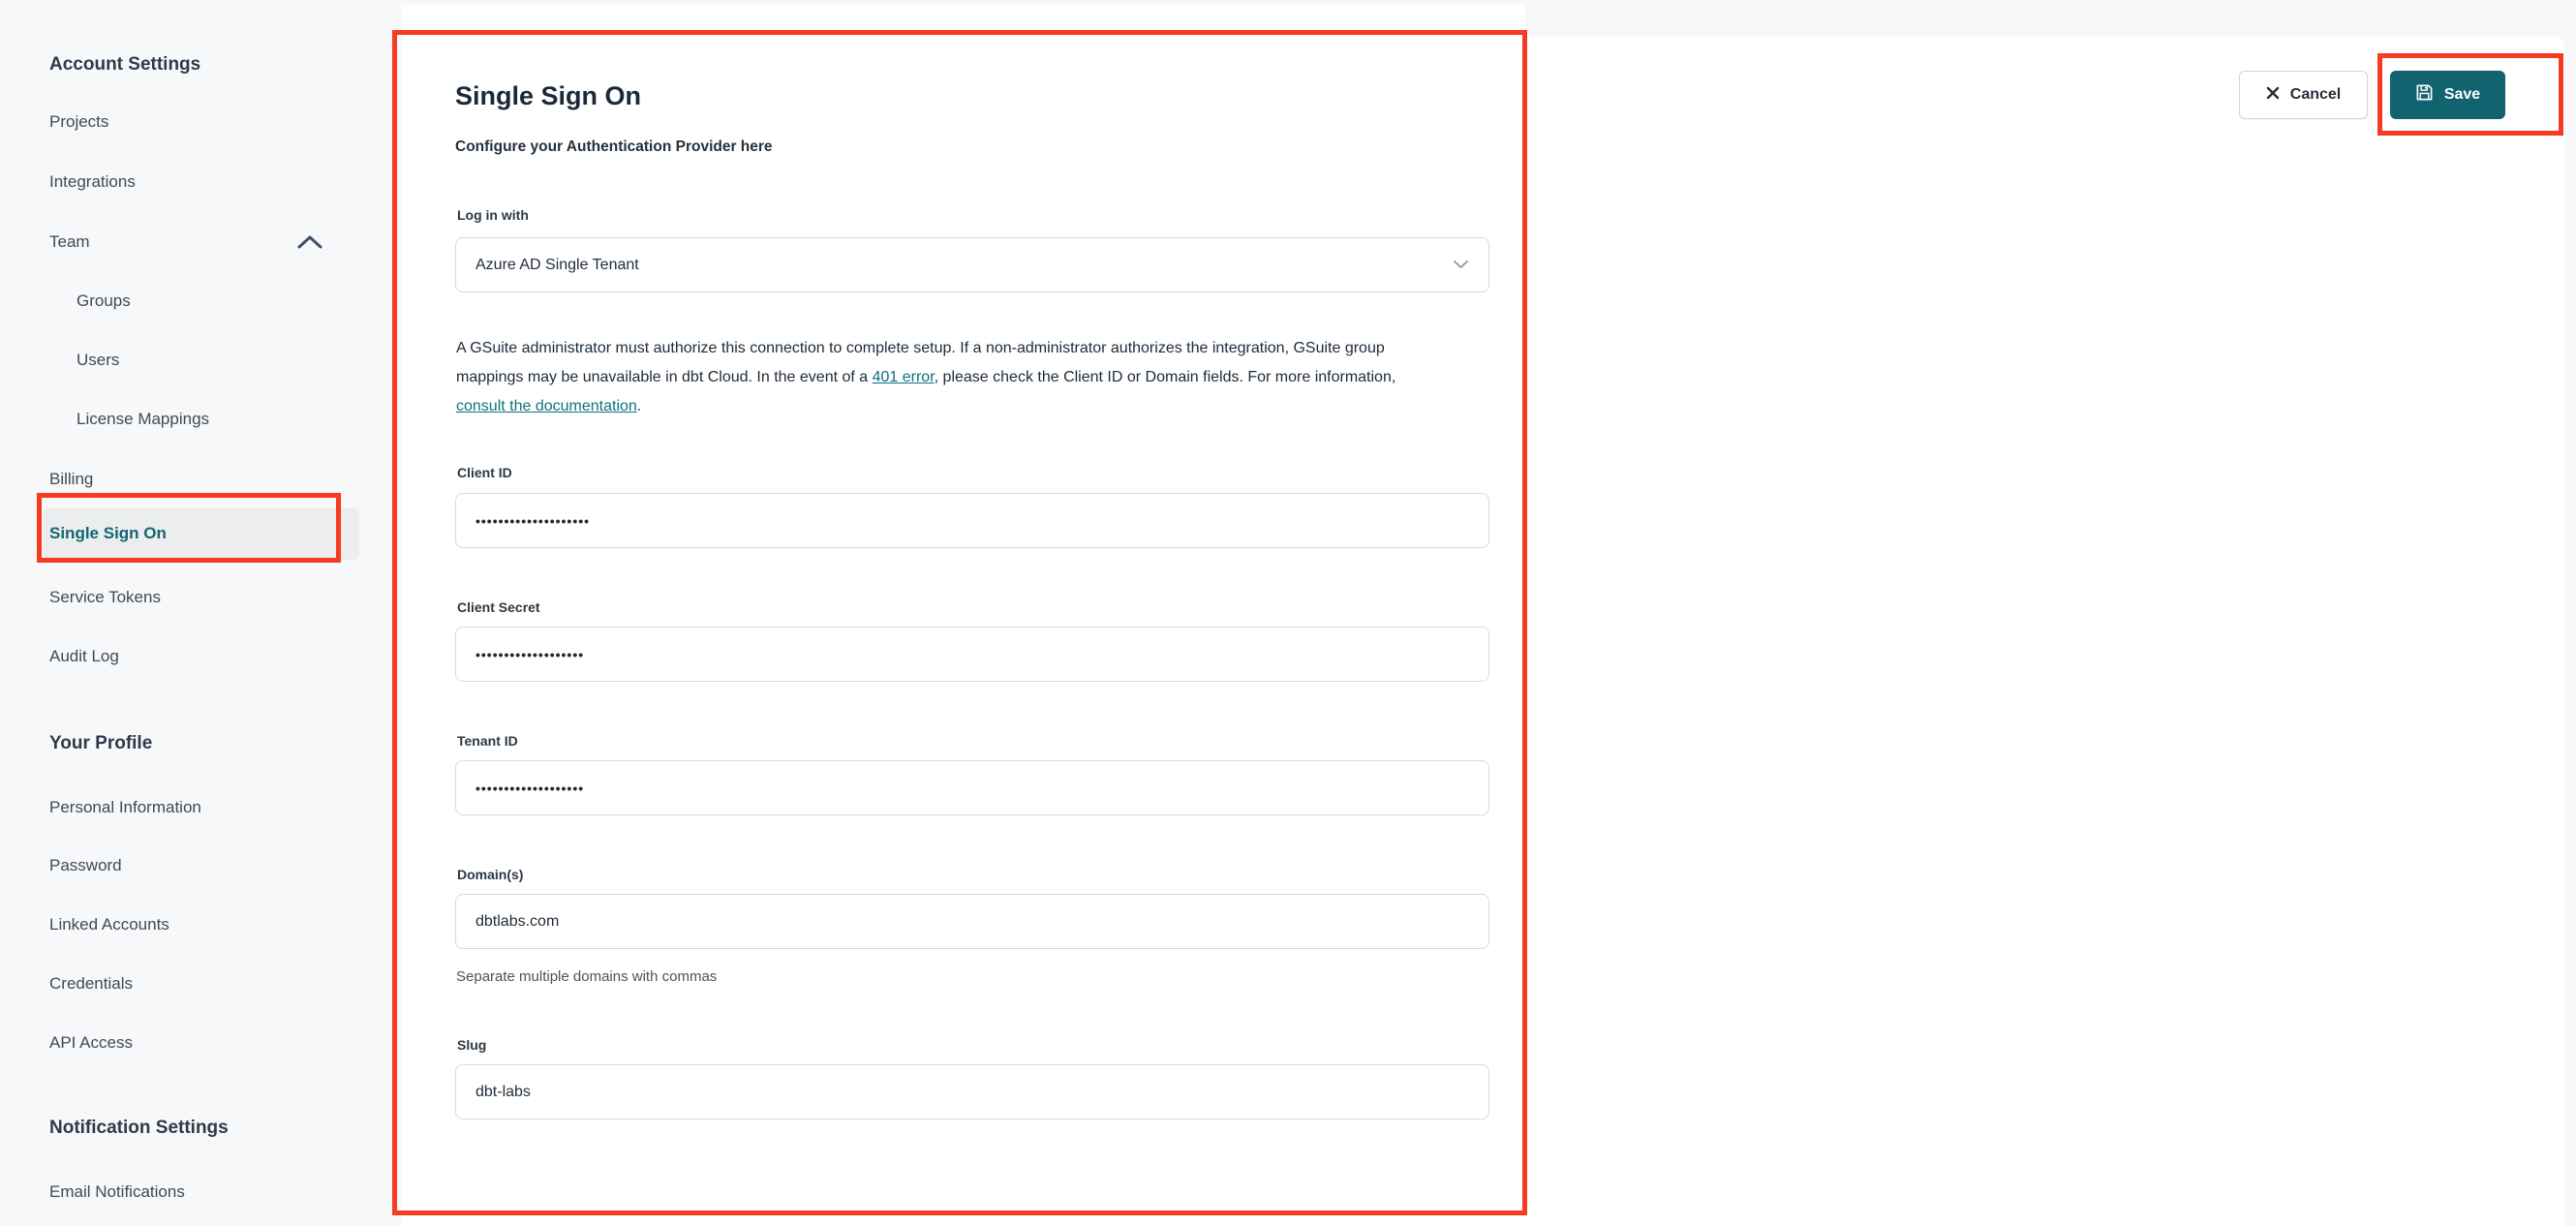  I want to click on sidebar-item-audit-log: Audit Log, so click(84, 656).